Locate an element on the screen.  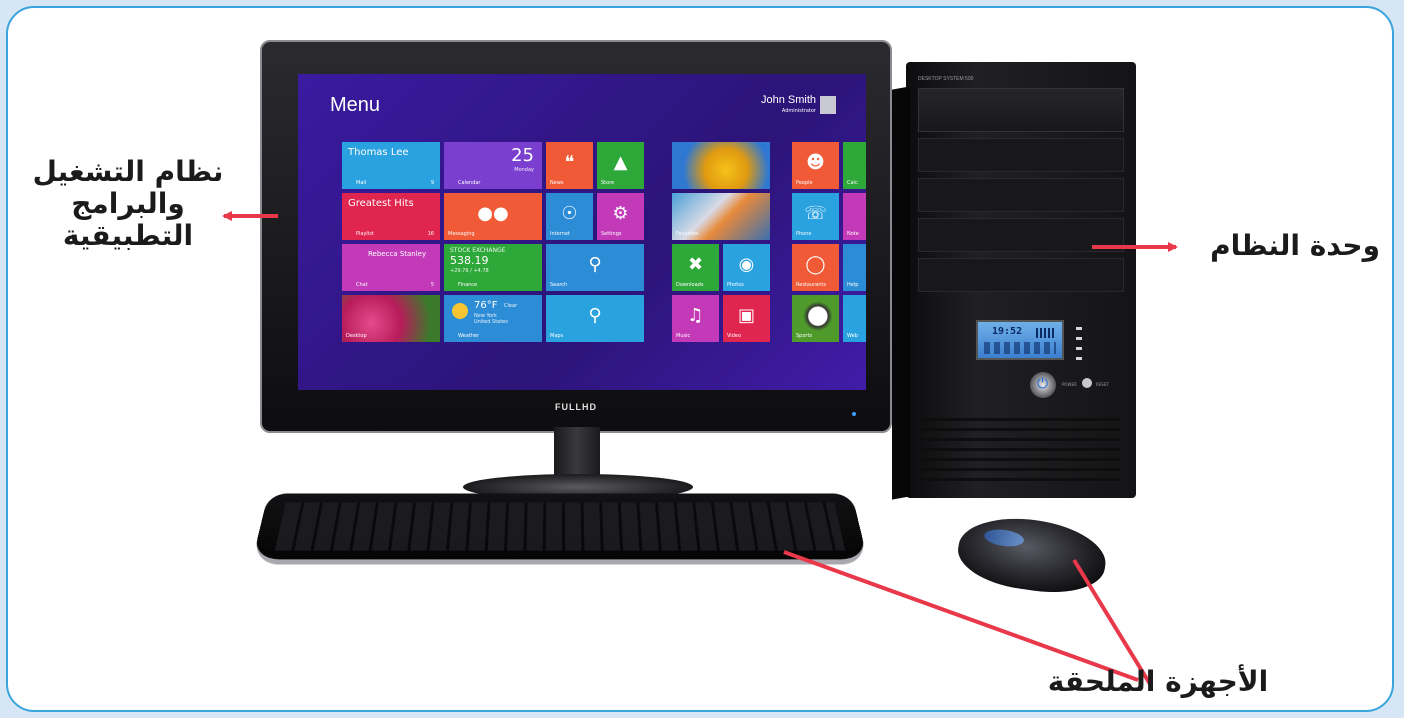
label-os-apps: نظام التشغيل والبرامج التطبيقية is located at coordinates (128, 204).